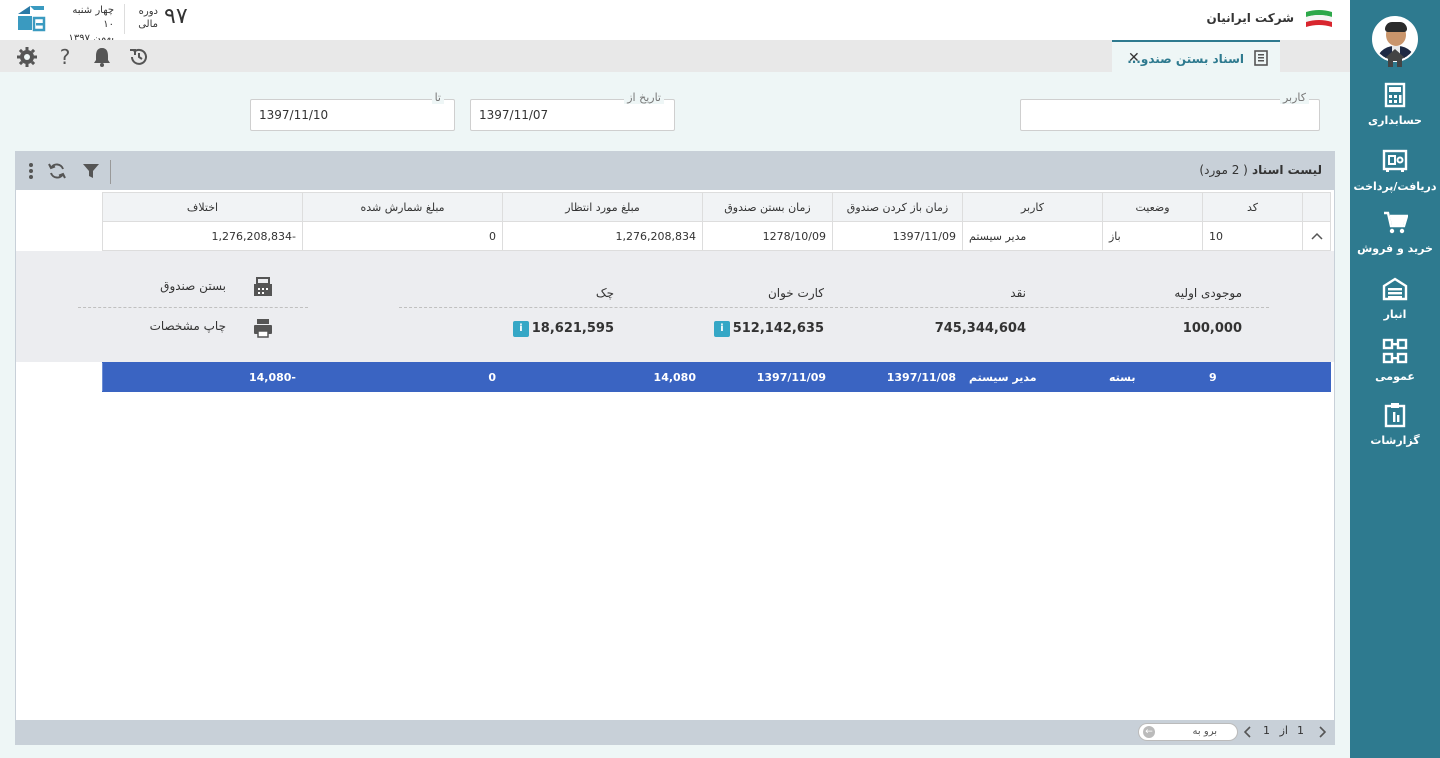  I want to click on column-header-user: کاربر, so click(1032, 207).